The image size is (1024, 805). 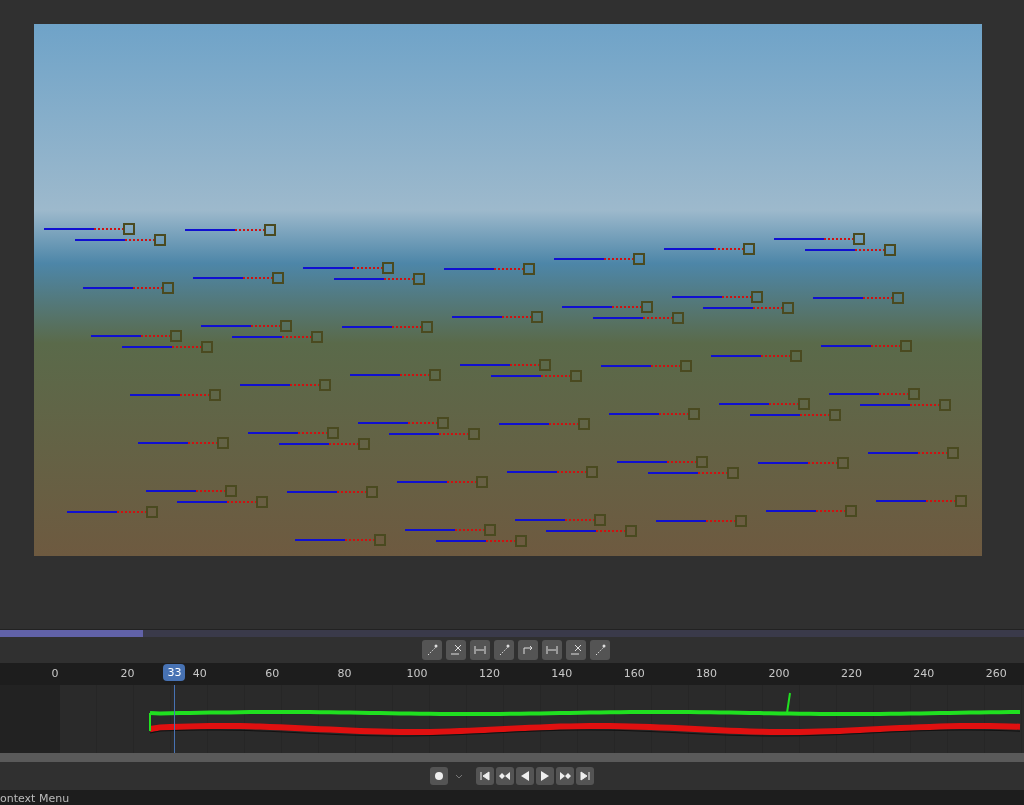 What do you see at coordinates (174, 673) in the screenshot?
I see `current-frame-indicator: 33` at bounding box center [174, 673].